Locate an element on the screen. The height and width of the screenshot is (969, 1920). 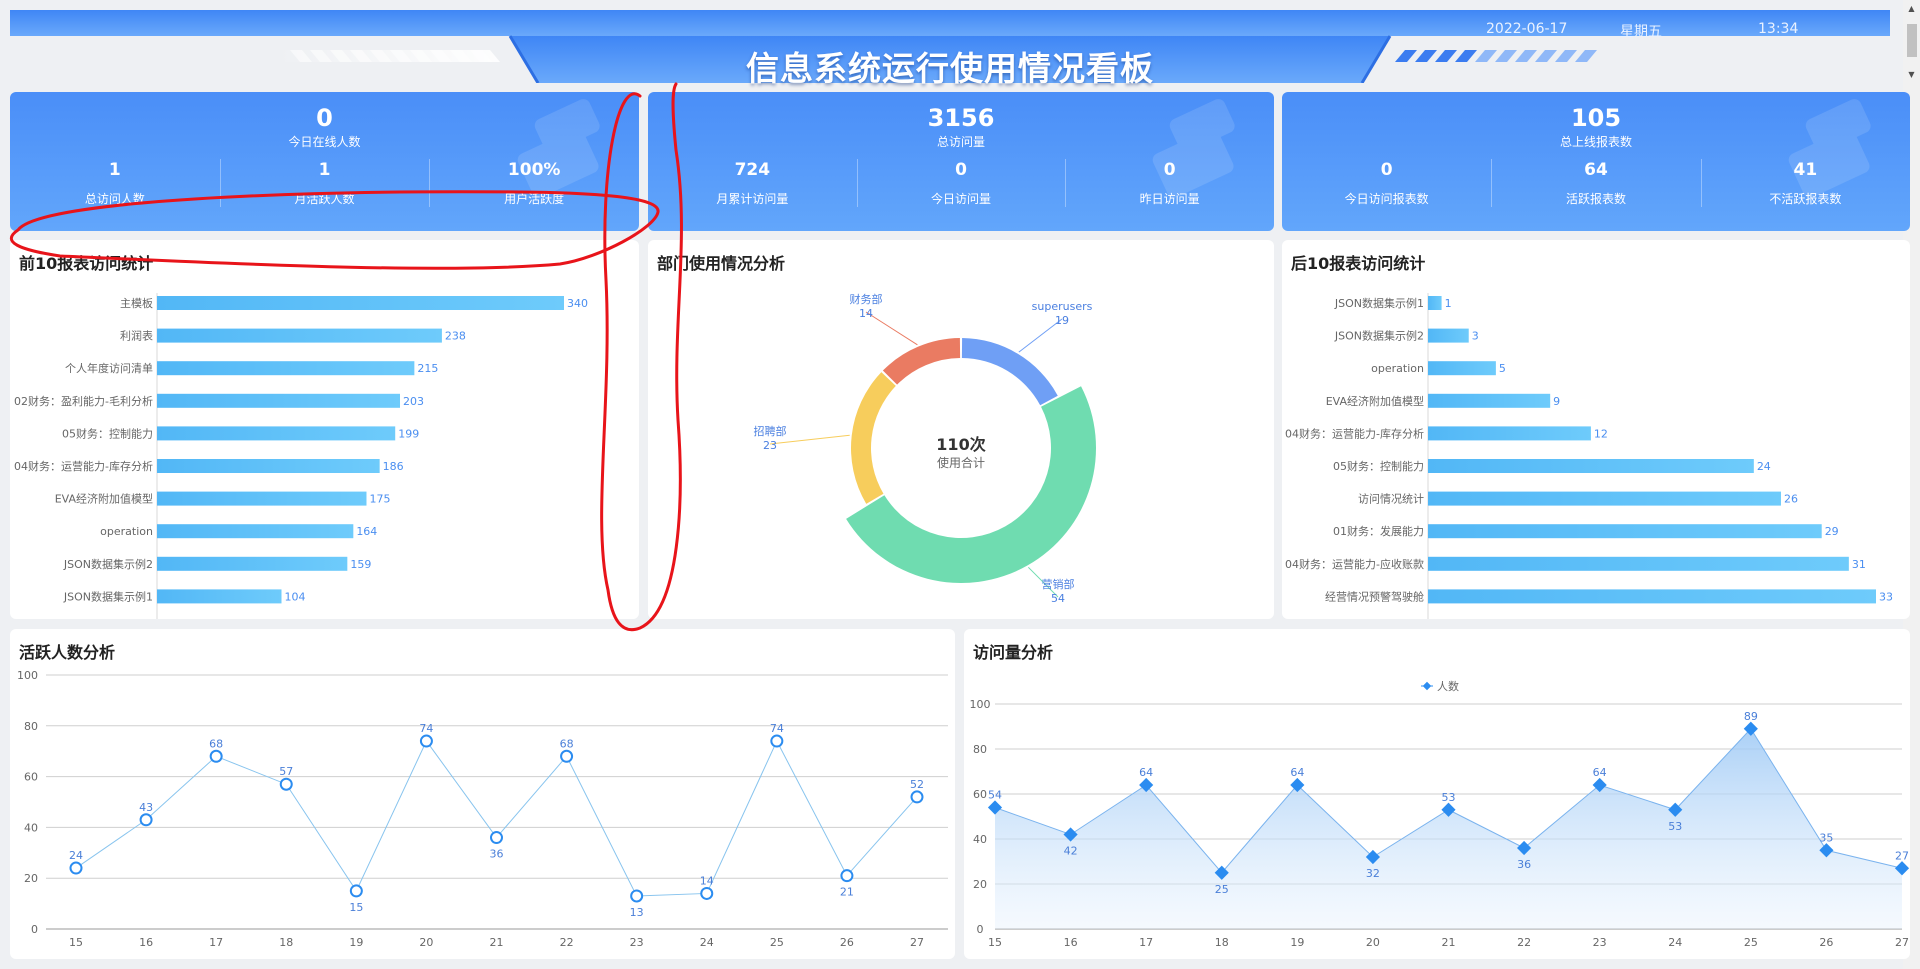
category-tick-label: 04财务：运营能力-应收账款 is located at coordinates (1354, 564).